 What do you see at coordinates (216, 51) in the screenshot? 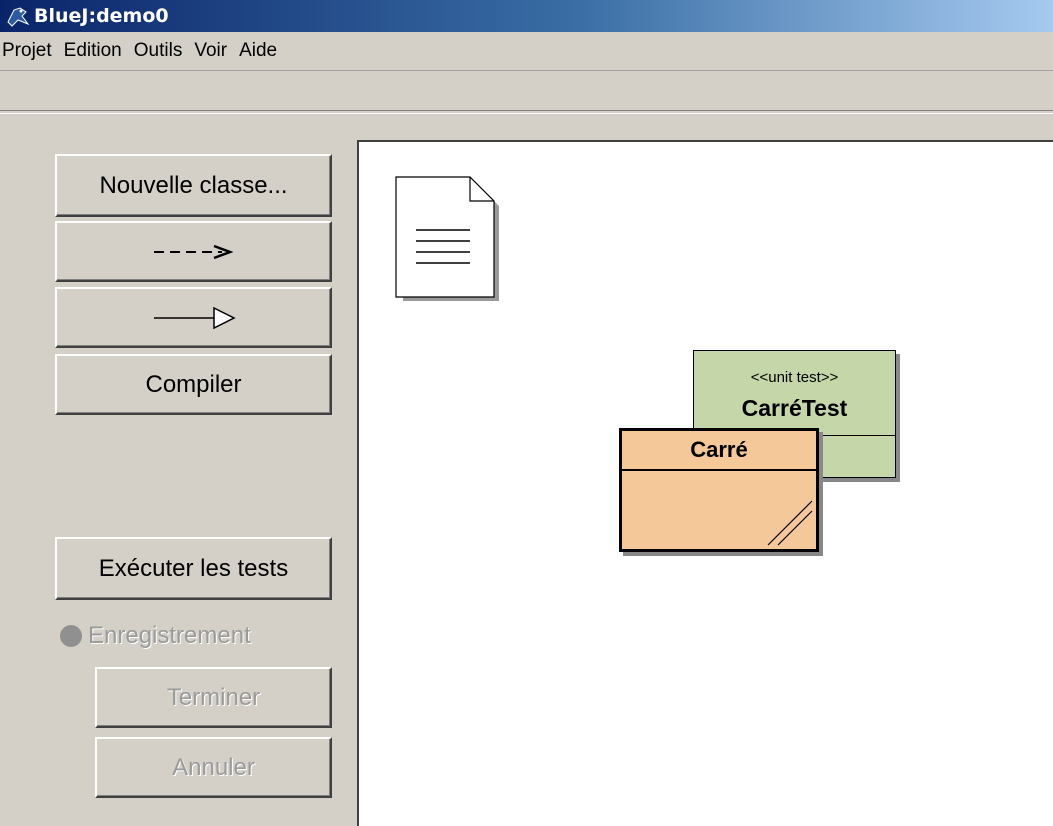
I see `menu-voir: Voir` at bounding box center [216, 51].